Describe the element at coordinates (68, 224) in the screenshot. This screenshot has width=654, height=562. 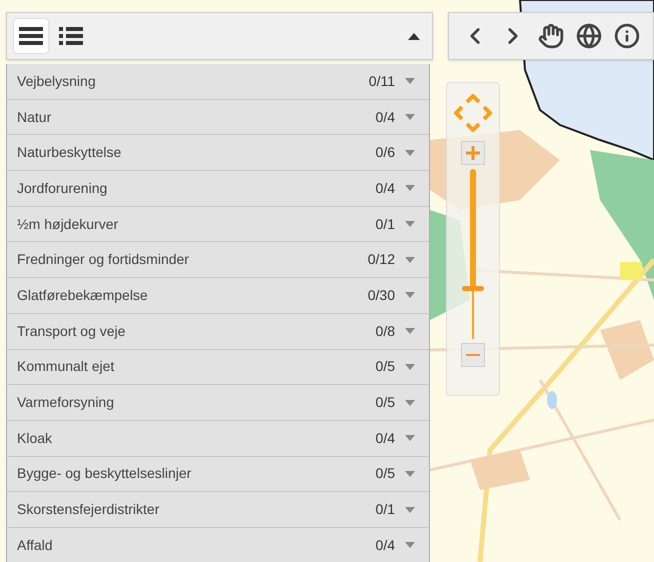
I see `layer-name: ½m højdekurver` at that location.